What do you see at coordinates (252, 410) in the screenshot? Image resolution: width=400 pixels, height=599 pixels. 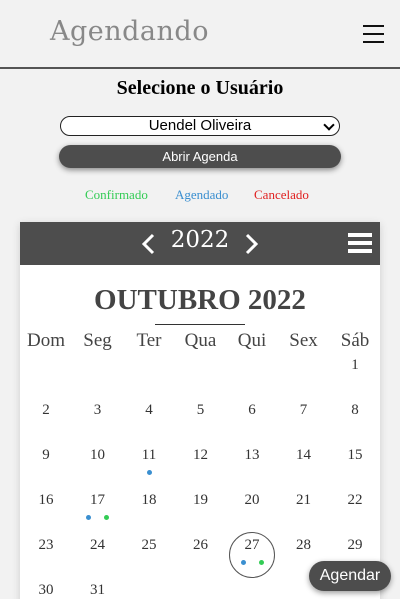 I see `calendar-day-number: 6` at bounding box center [252, 410].